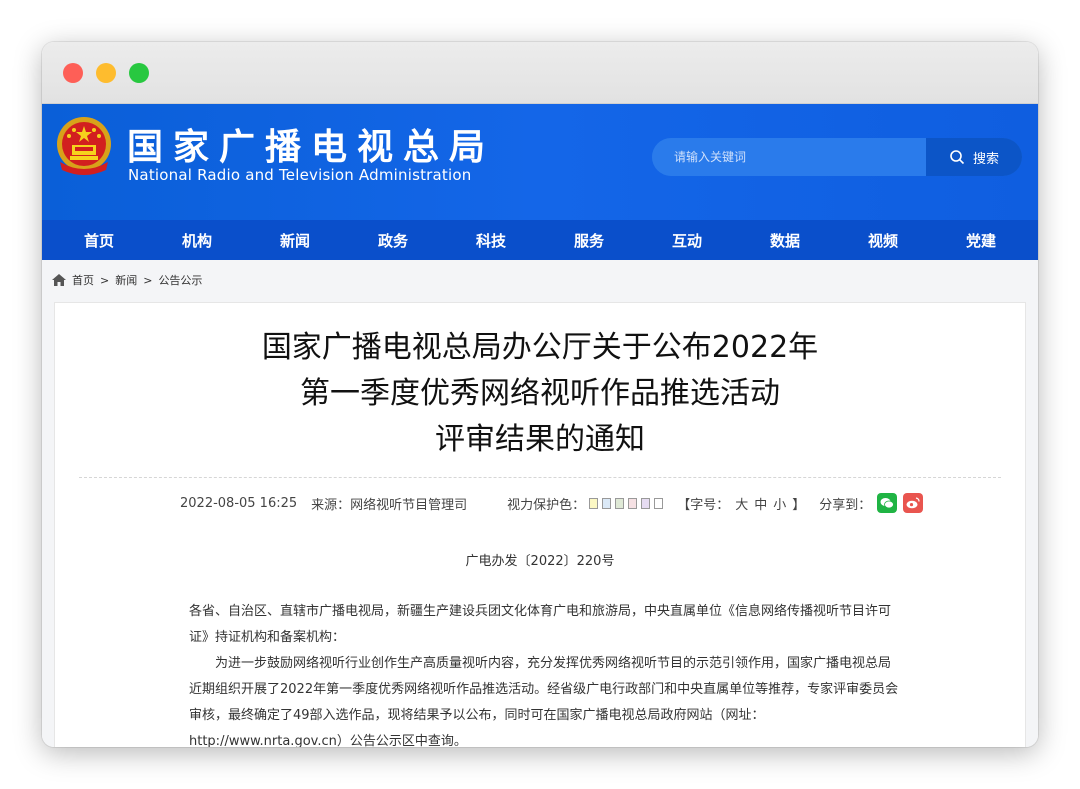 Image resolution: width=1080 pixels, height=789 pixels. Describe the element at coordinates (393, 240) in the screenshot. I see `nav-item-government-affairs: 政务` at that location.